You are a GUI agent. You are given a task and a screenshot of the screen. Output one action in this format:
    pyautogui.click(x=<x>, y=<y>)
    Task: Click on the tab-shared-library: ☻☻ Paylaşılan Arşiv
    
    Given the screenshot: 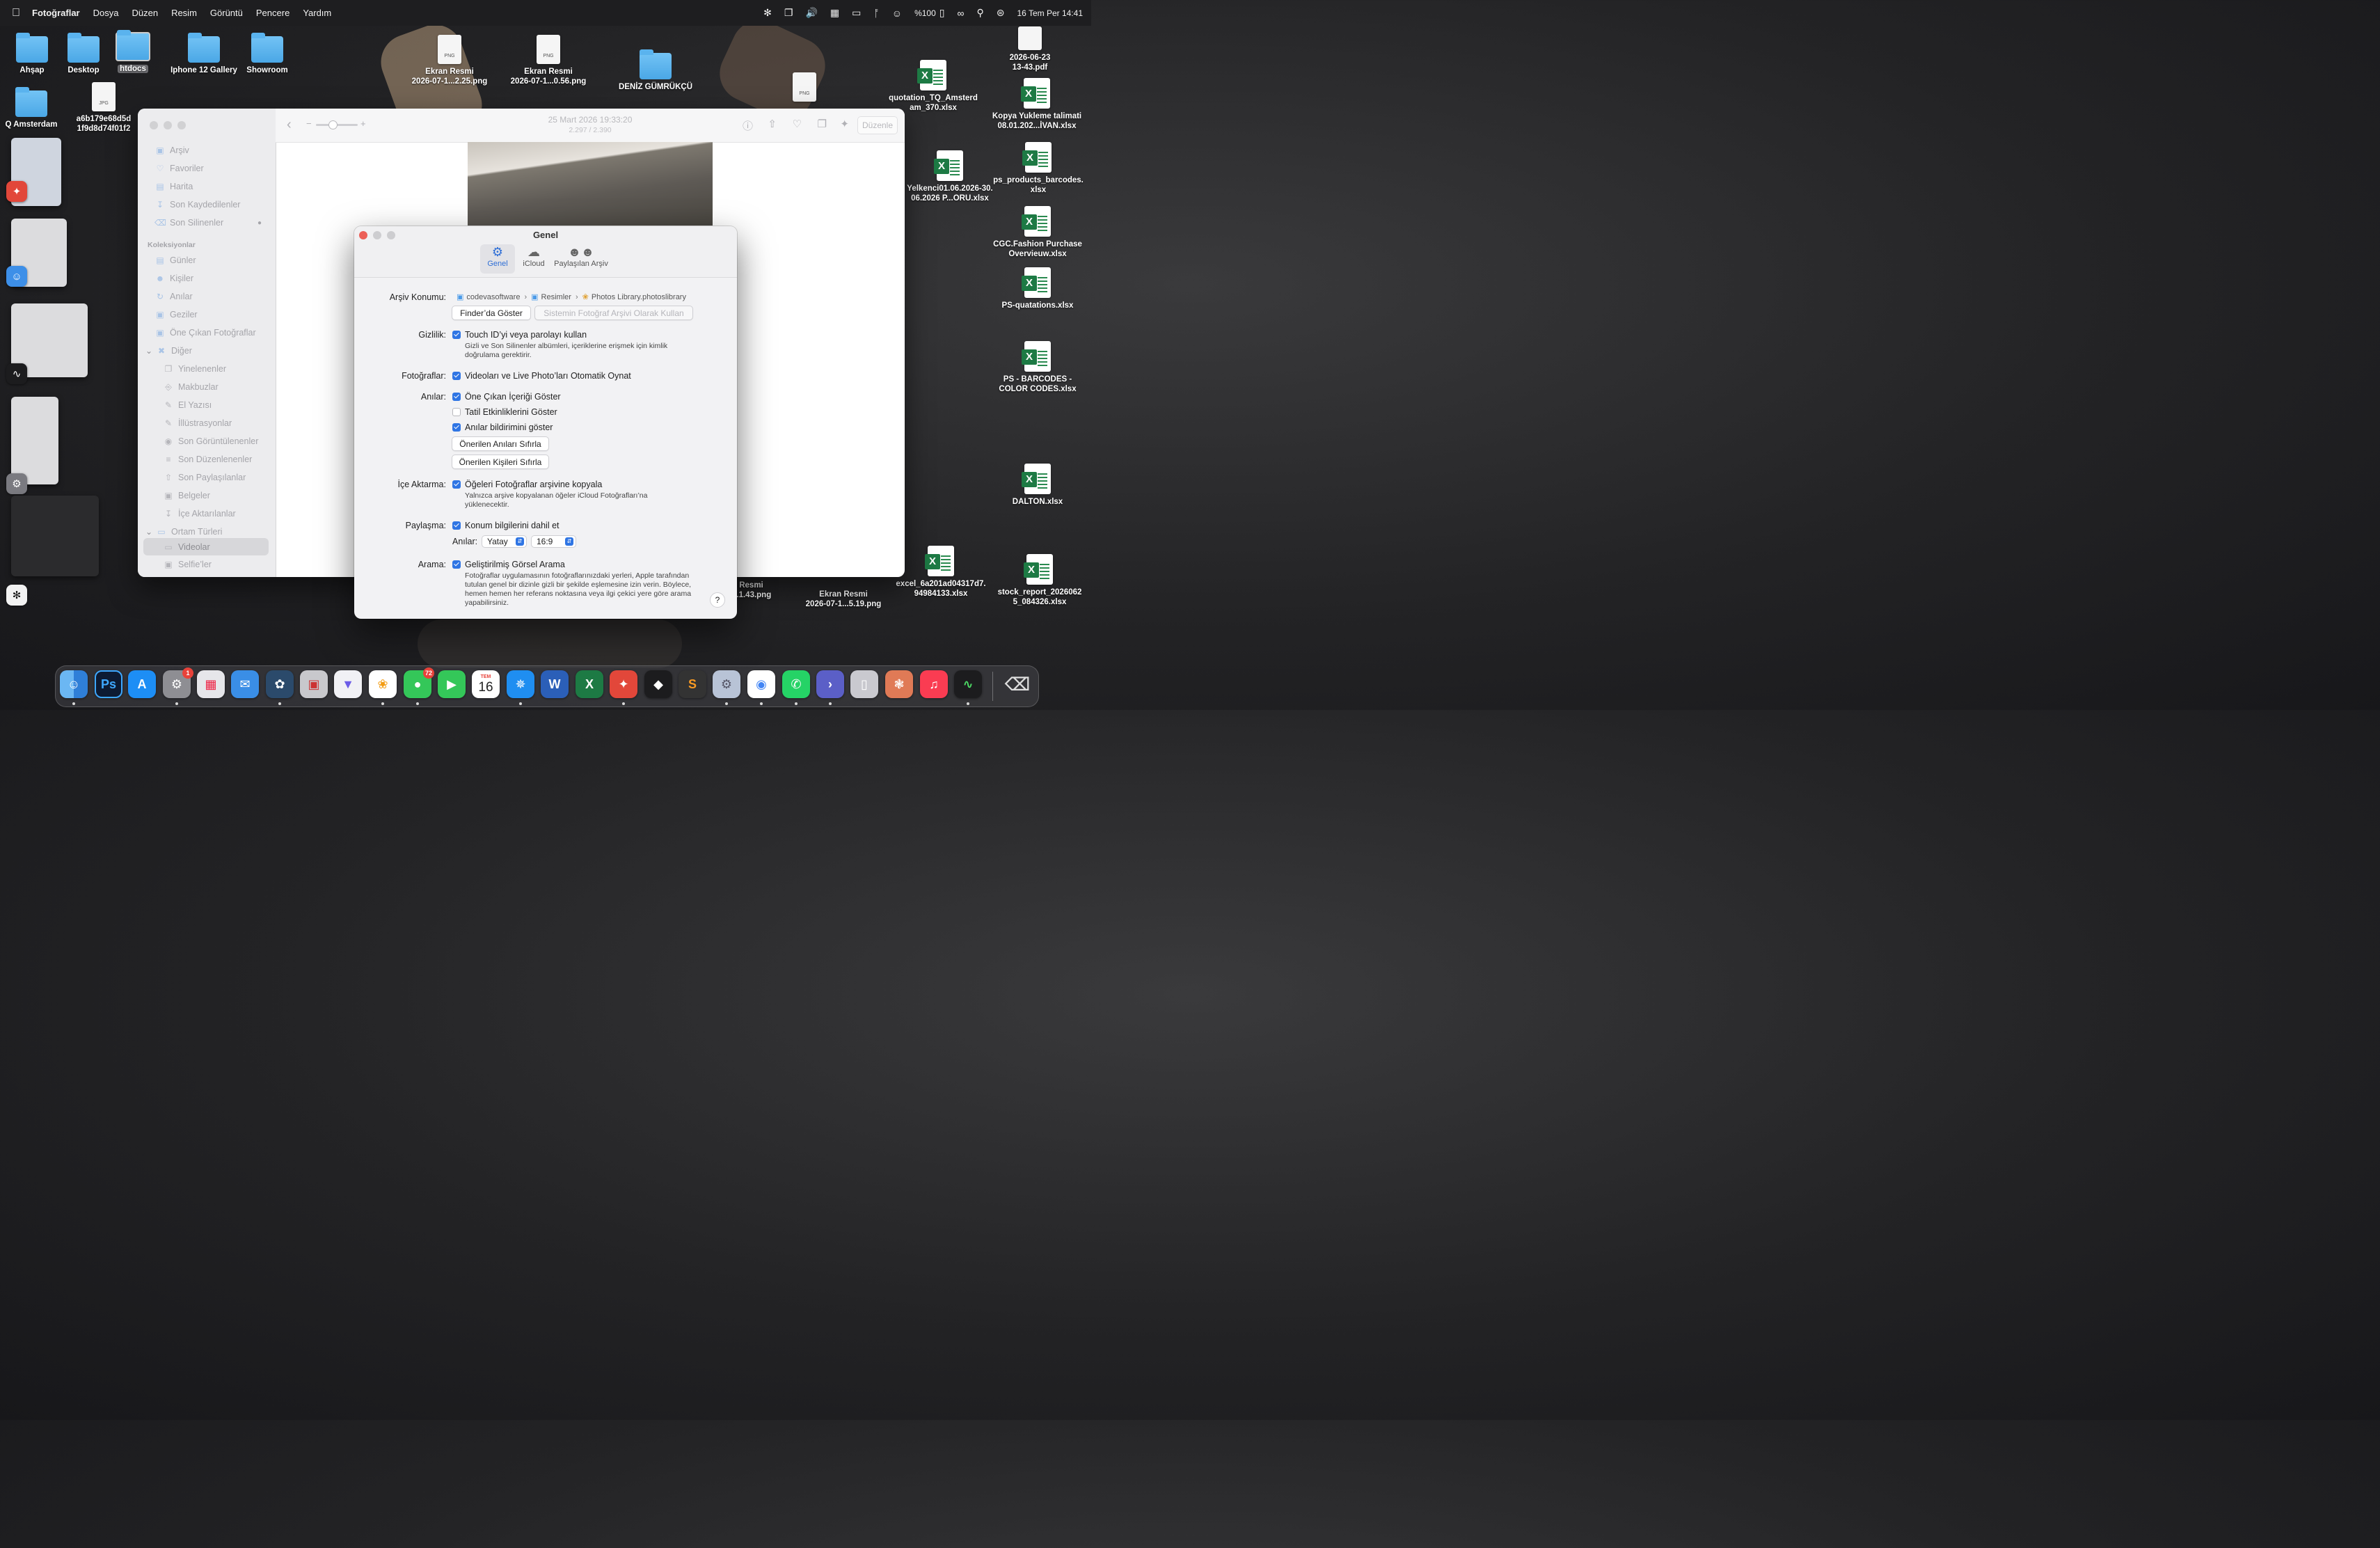 What is the action you would take?
    pyautogui.click(x=581, y=259)
    